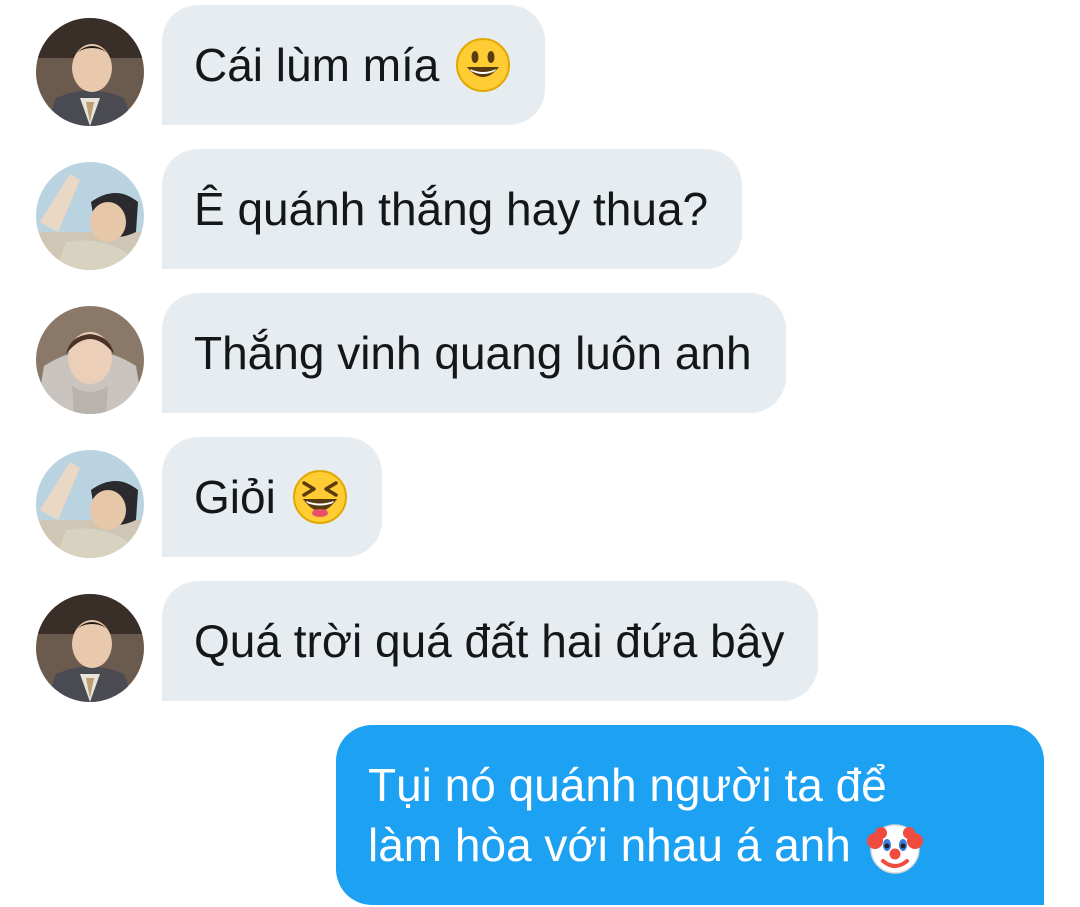  What do you see at coordinates (235, 497) in the screenshot?
I see `message-text: Giỏi` at bounding box center [235, 497].